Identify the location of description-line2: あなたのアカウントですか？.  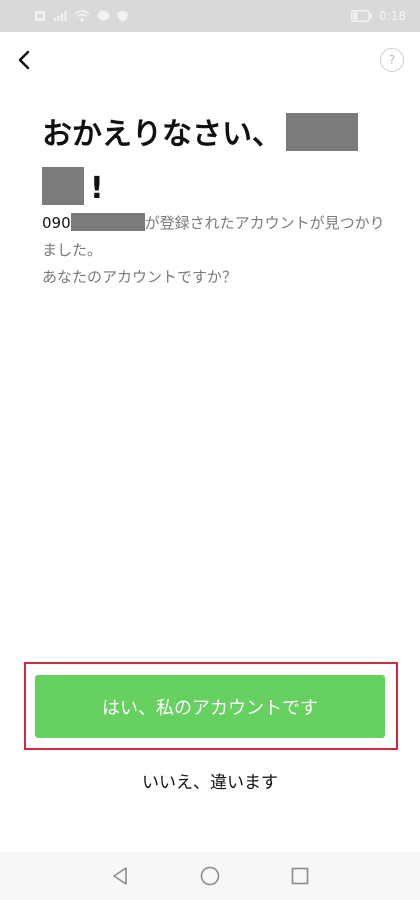
(140, 277).